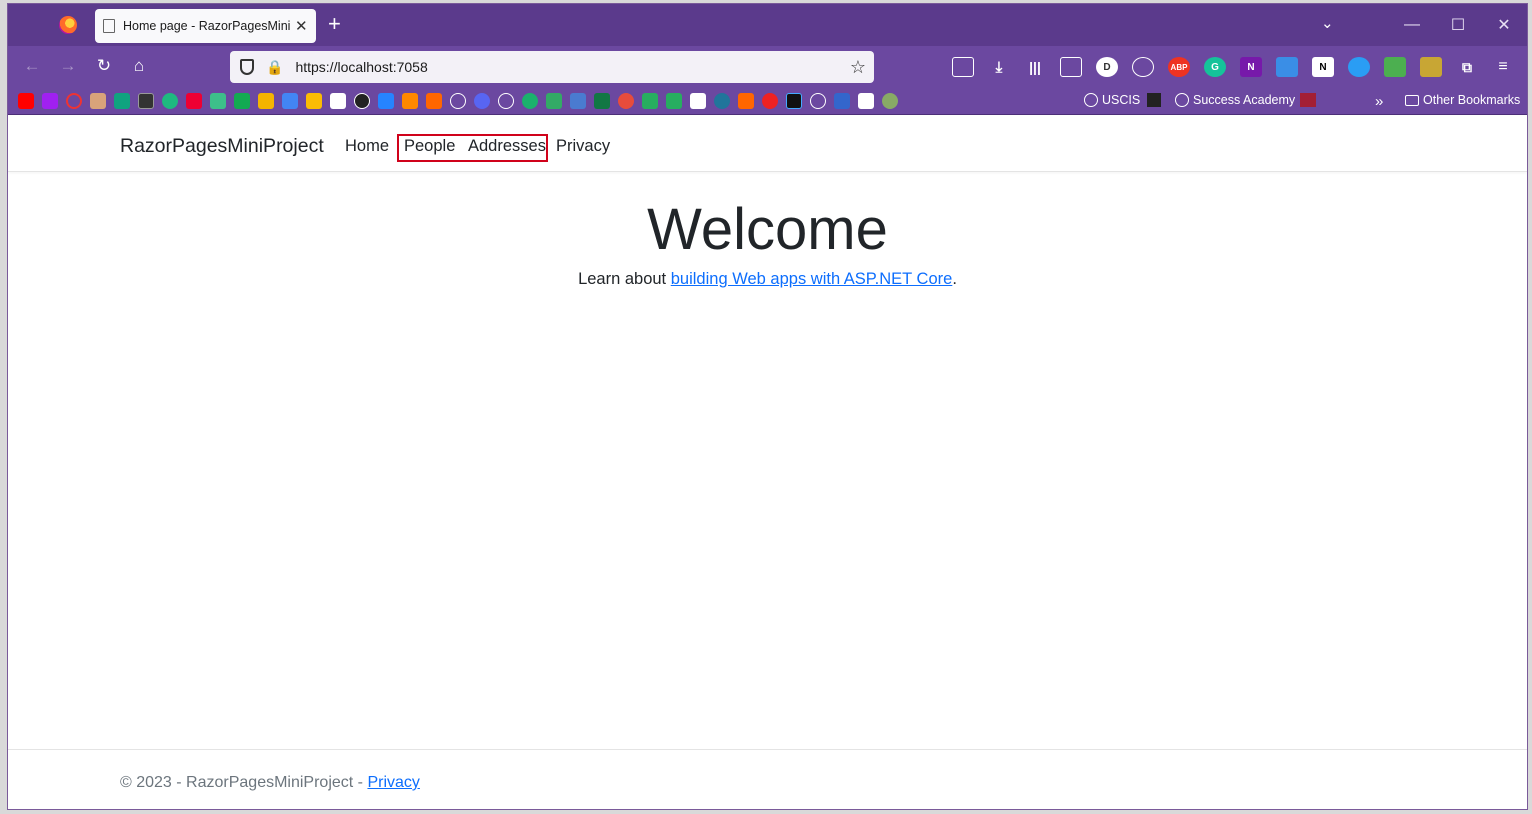  What do you see at coordinates (274, 67) in the screenshot?
I see `lock-icon: 🔒` at bounding box center [274, 67].